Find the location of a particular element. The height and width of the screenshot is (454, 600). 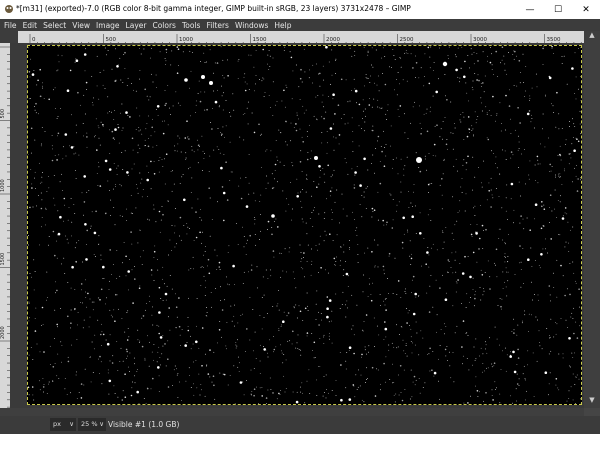

status-bar: px ∨ 25 % ∨ Visible #1 (1.0 GB) is located at coordinates (300, 425).